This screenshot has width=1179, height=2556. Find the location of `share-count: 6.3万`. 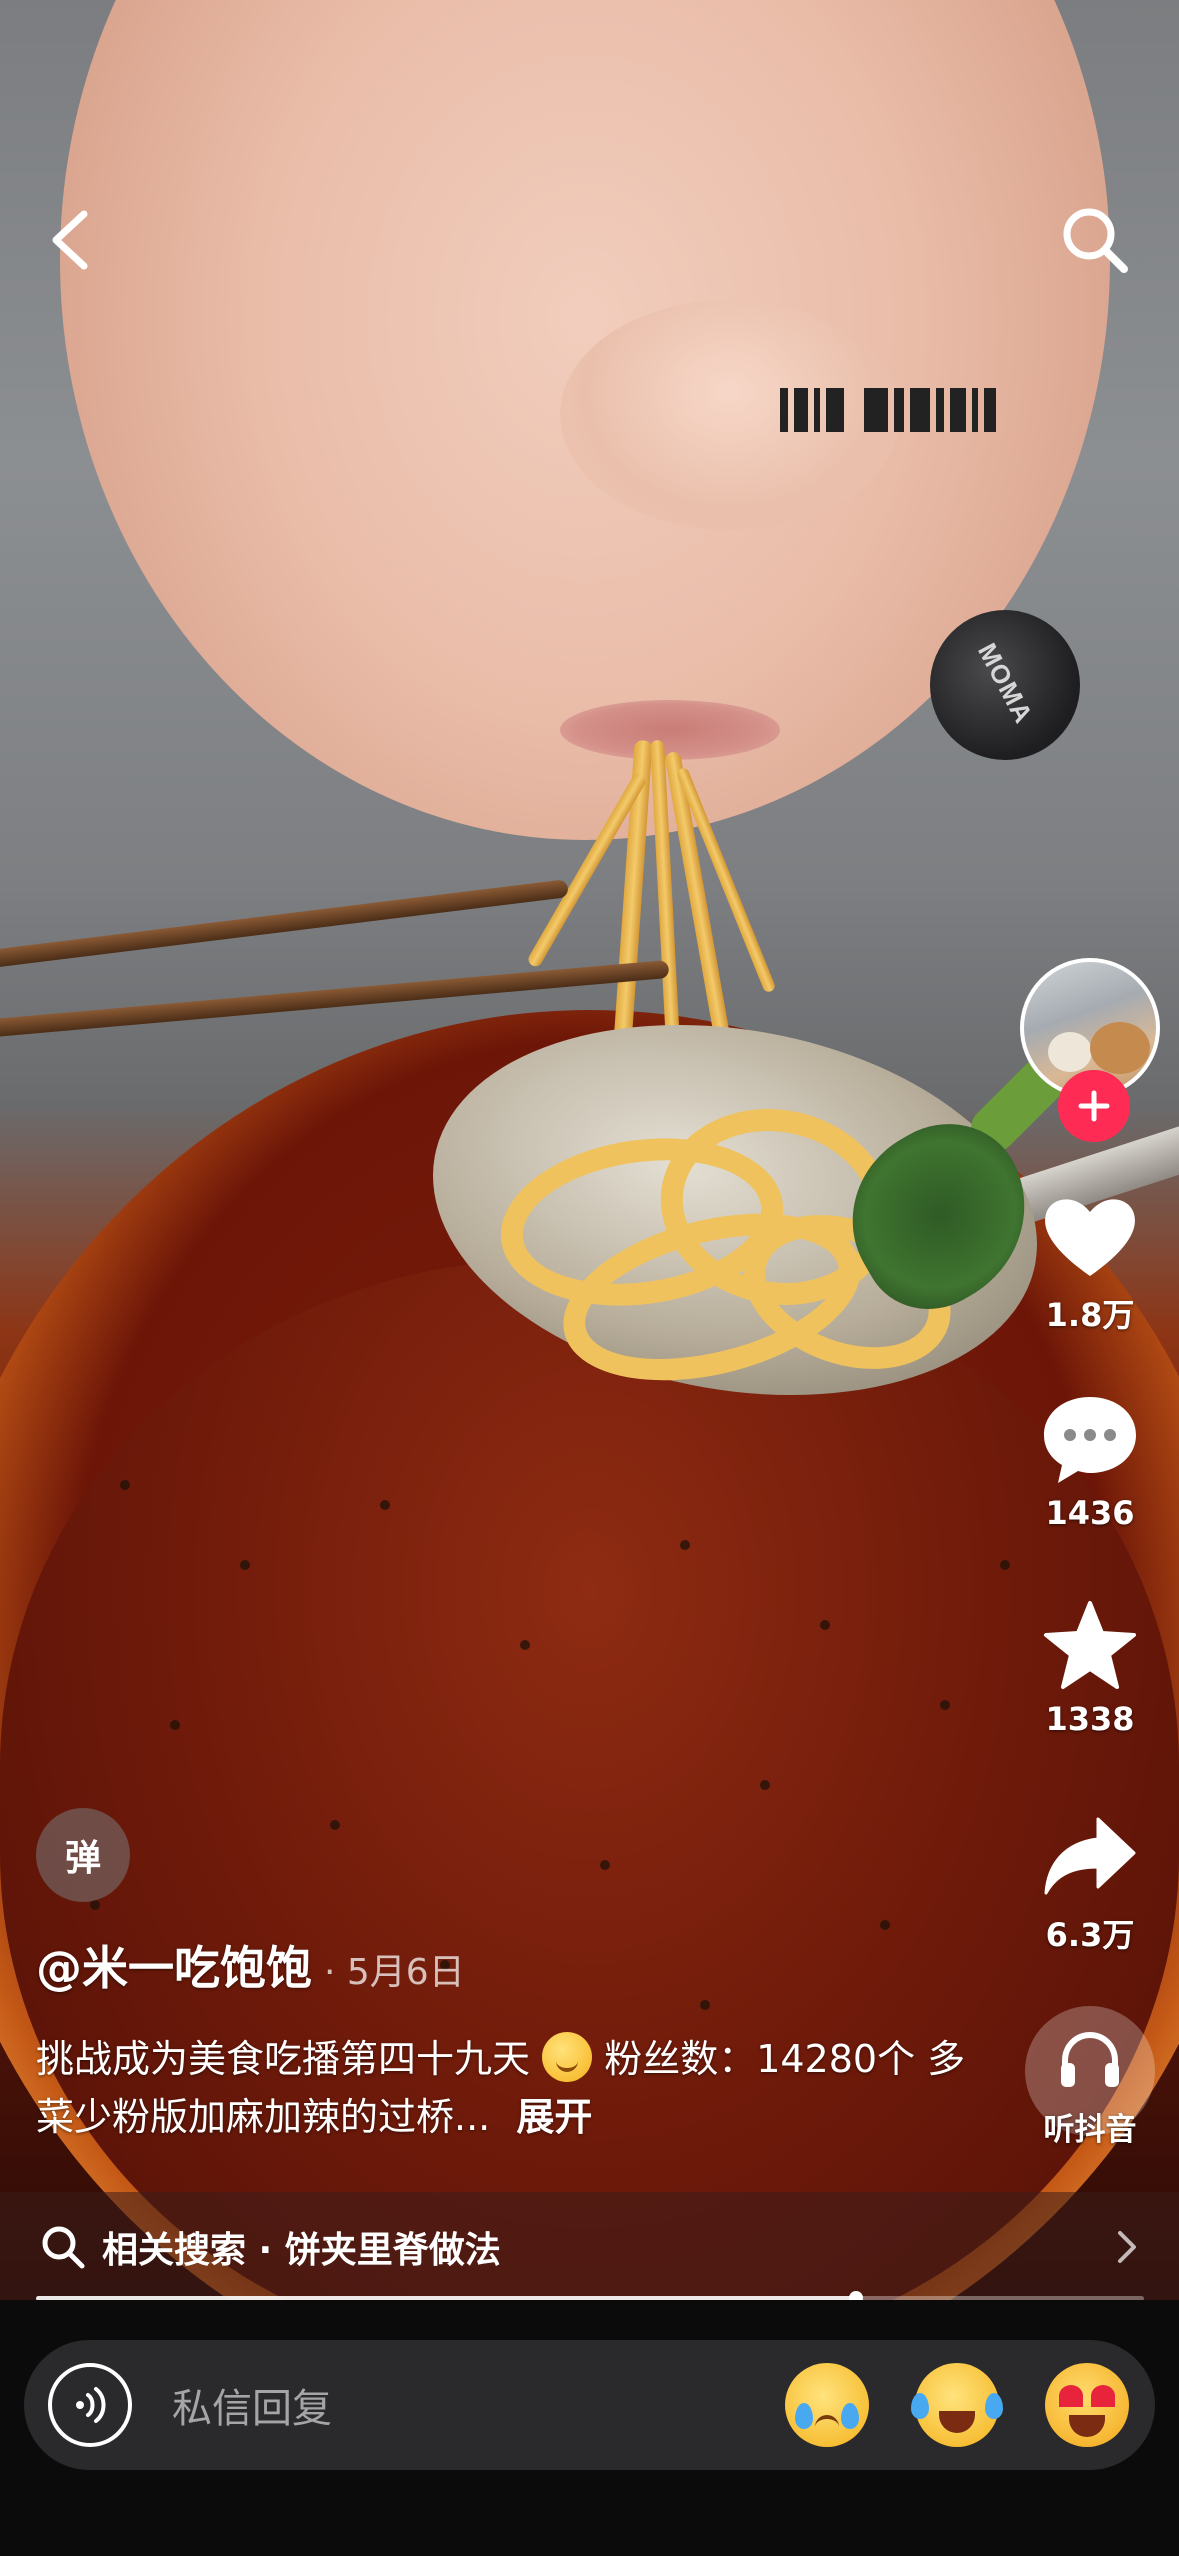

share-count: 6.3万 is located at coordinates (1090, 1935).